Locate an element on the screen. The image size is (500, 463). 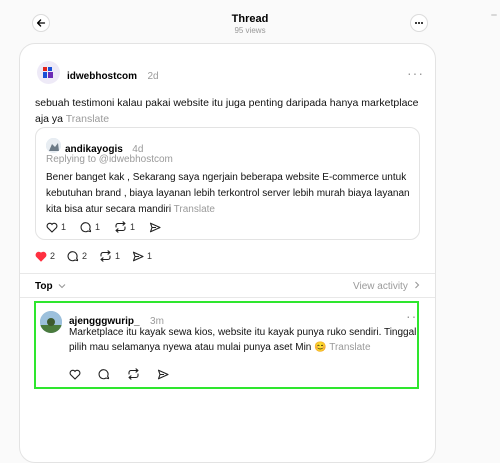
scroll-indicator is located at coordinates (494, 15).